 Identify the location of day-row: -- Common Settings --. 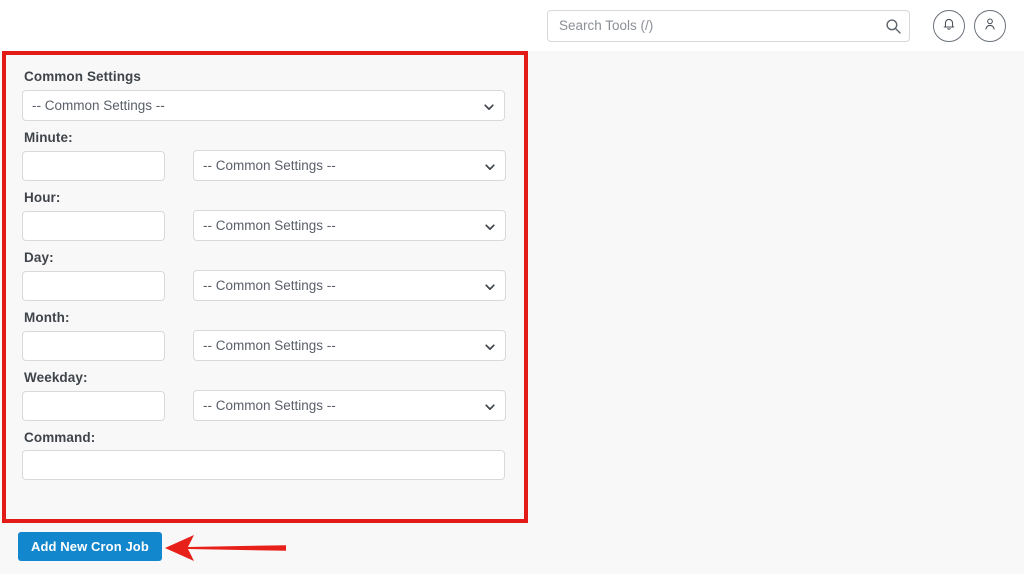
(265, 285).